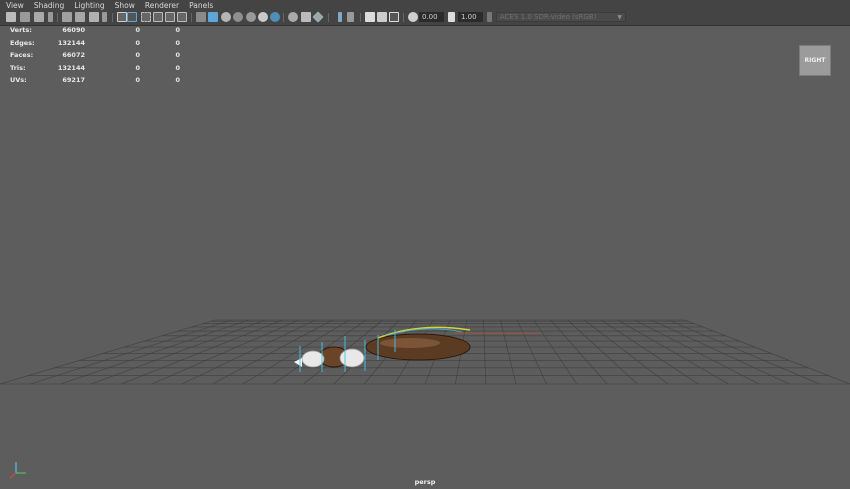 Image resolution: width=850 pixels, height=489 pixels. Describe the element at coordinates (17, 470) in the screenshot. I see `axis-gizmo-icon` at that location.